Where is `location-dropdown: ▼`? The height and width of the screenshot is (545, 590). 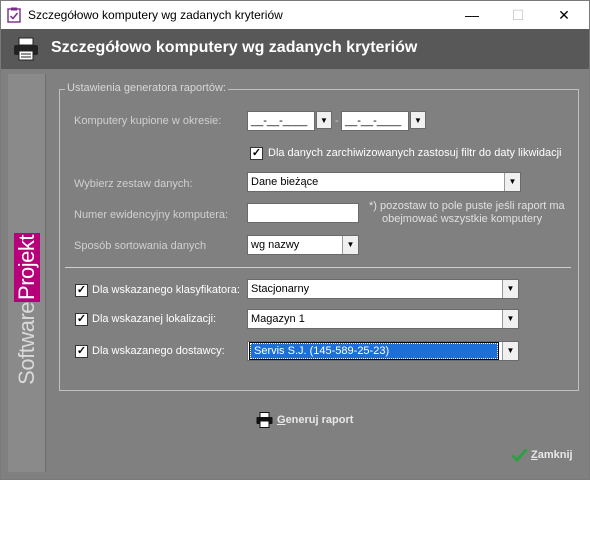
location-dropdown: ▼ is located at coordinates (510, 319).